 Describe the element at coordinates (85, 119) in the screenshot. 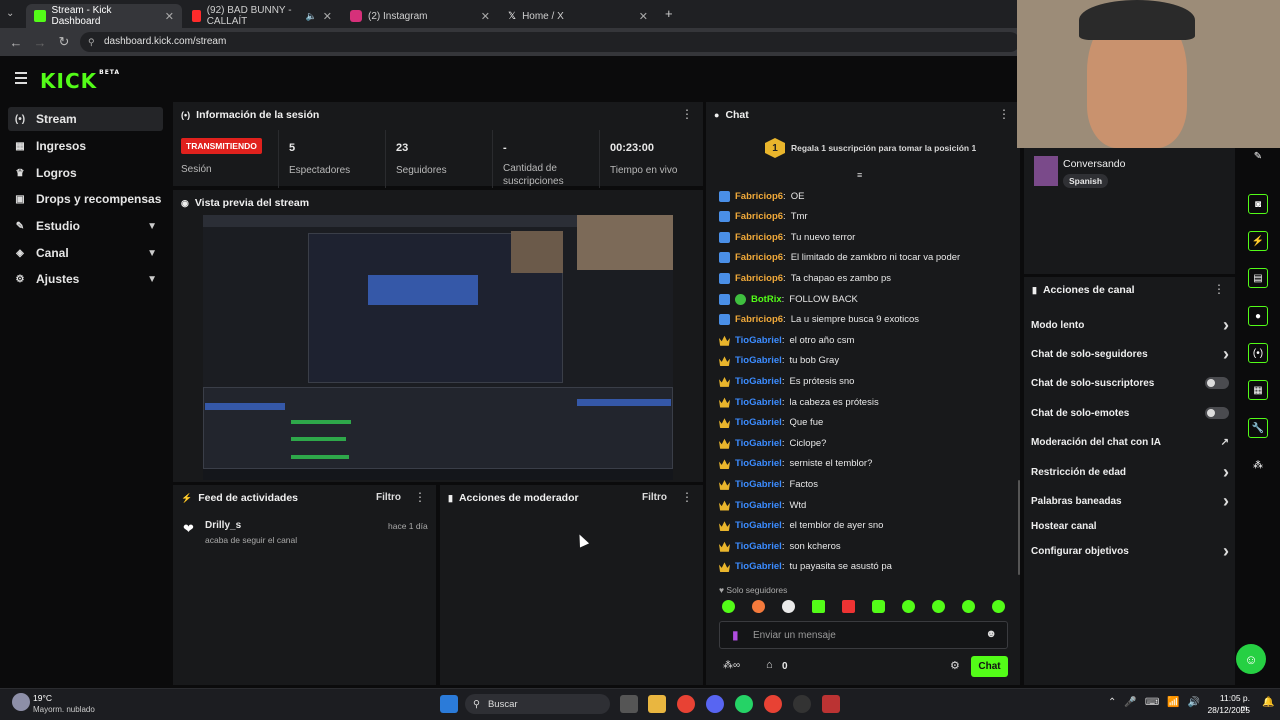

I see `sidebar-item-stream: (•) Stream` at that location.